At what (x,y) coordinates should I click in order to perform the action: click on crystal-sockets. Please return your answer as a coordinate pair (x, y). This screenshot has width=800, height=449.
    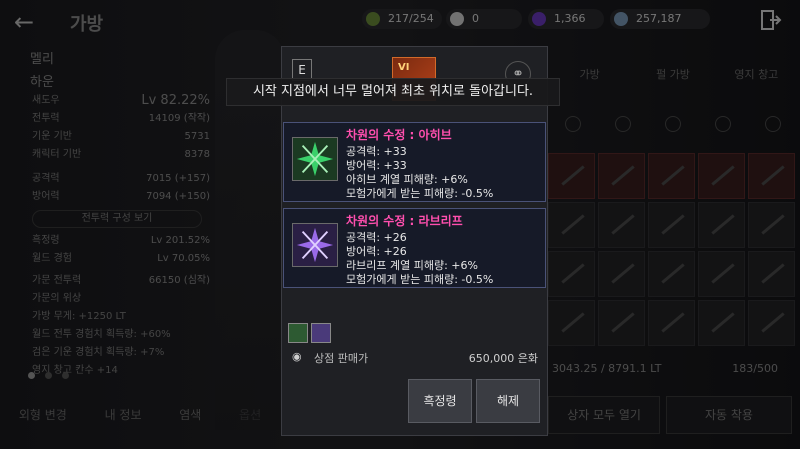
    Looking at the image, I should click on (309, 333).